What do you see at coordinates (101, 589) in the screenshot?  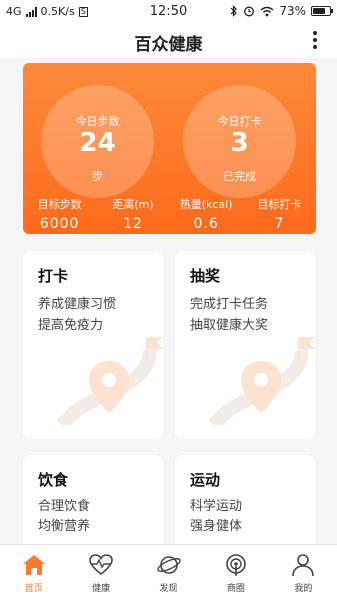 I see `tab-label: 健康` at bounding box center [101, 589].